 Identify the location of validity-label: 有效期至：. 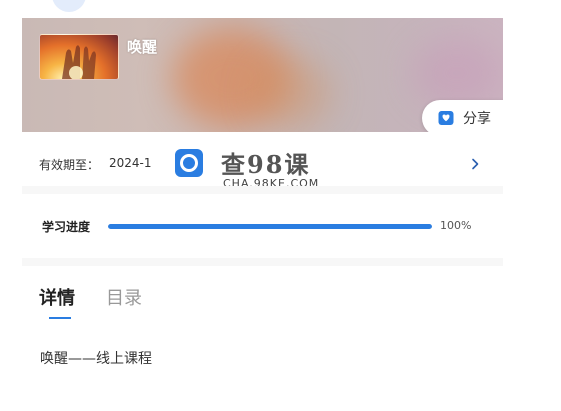
(69, 165).